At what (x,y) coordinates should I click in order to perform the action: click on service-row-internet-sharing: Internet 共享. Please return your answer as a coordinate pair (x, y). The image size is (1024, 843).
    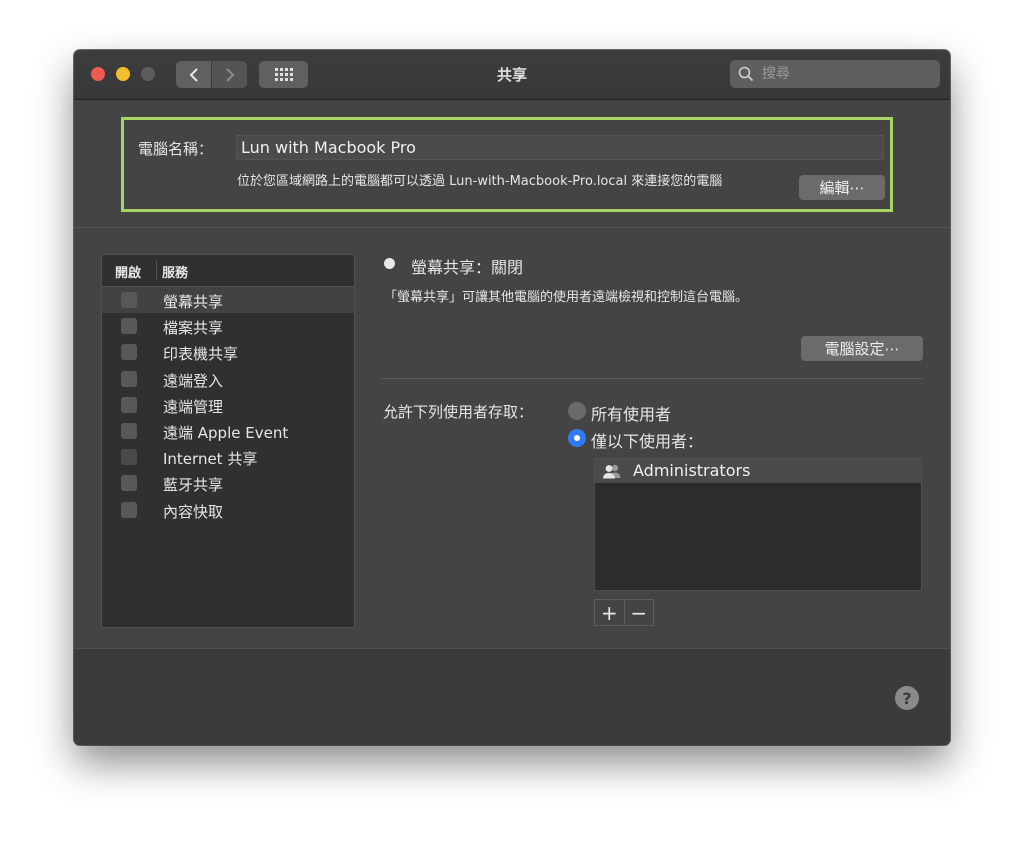
    Looking at the image, I should click on (228, 457).